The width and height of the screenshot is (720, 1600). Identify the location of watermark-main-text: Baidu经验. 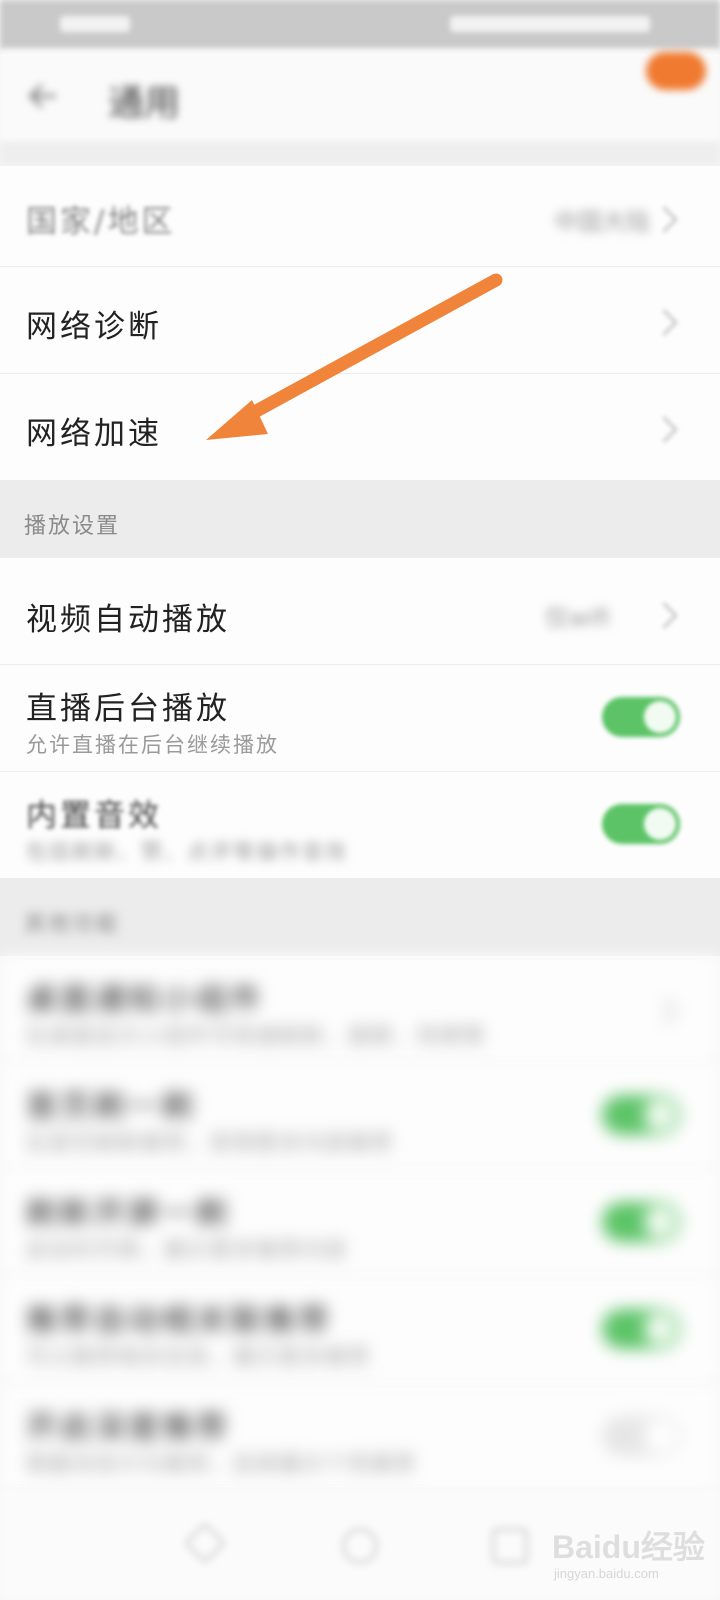
(628, 1547).